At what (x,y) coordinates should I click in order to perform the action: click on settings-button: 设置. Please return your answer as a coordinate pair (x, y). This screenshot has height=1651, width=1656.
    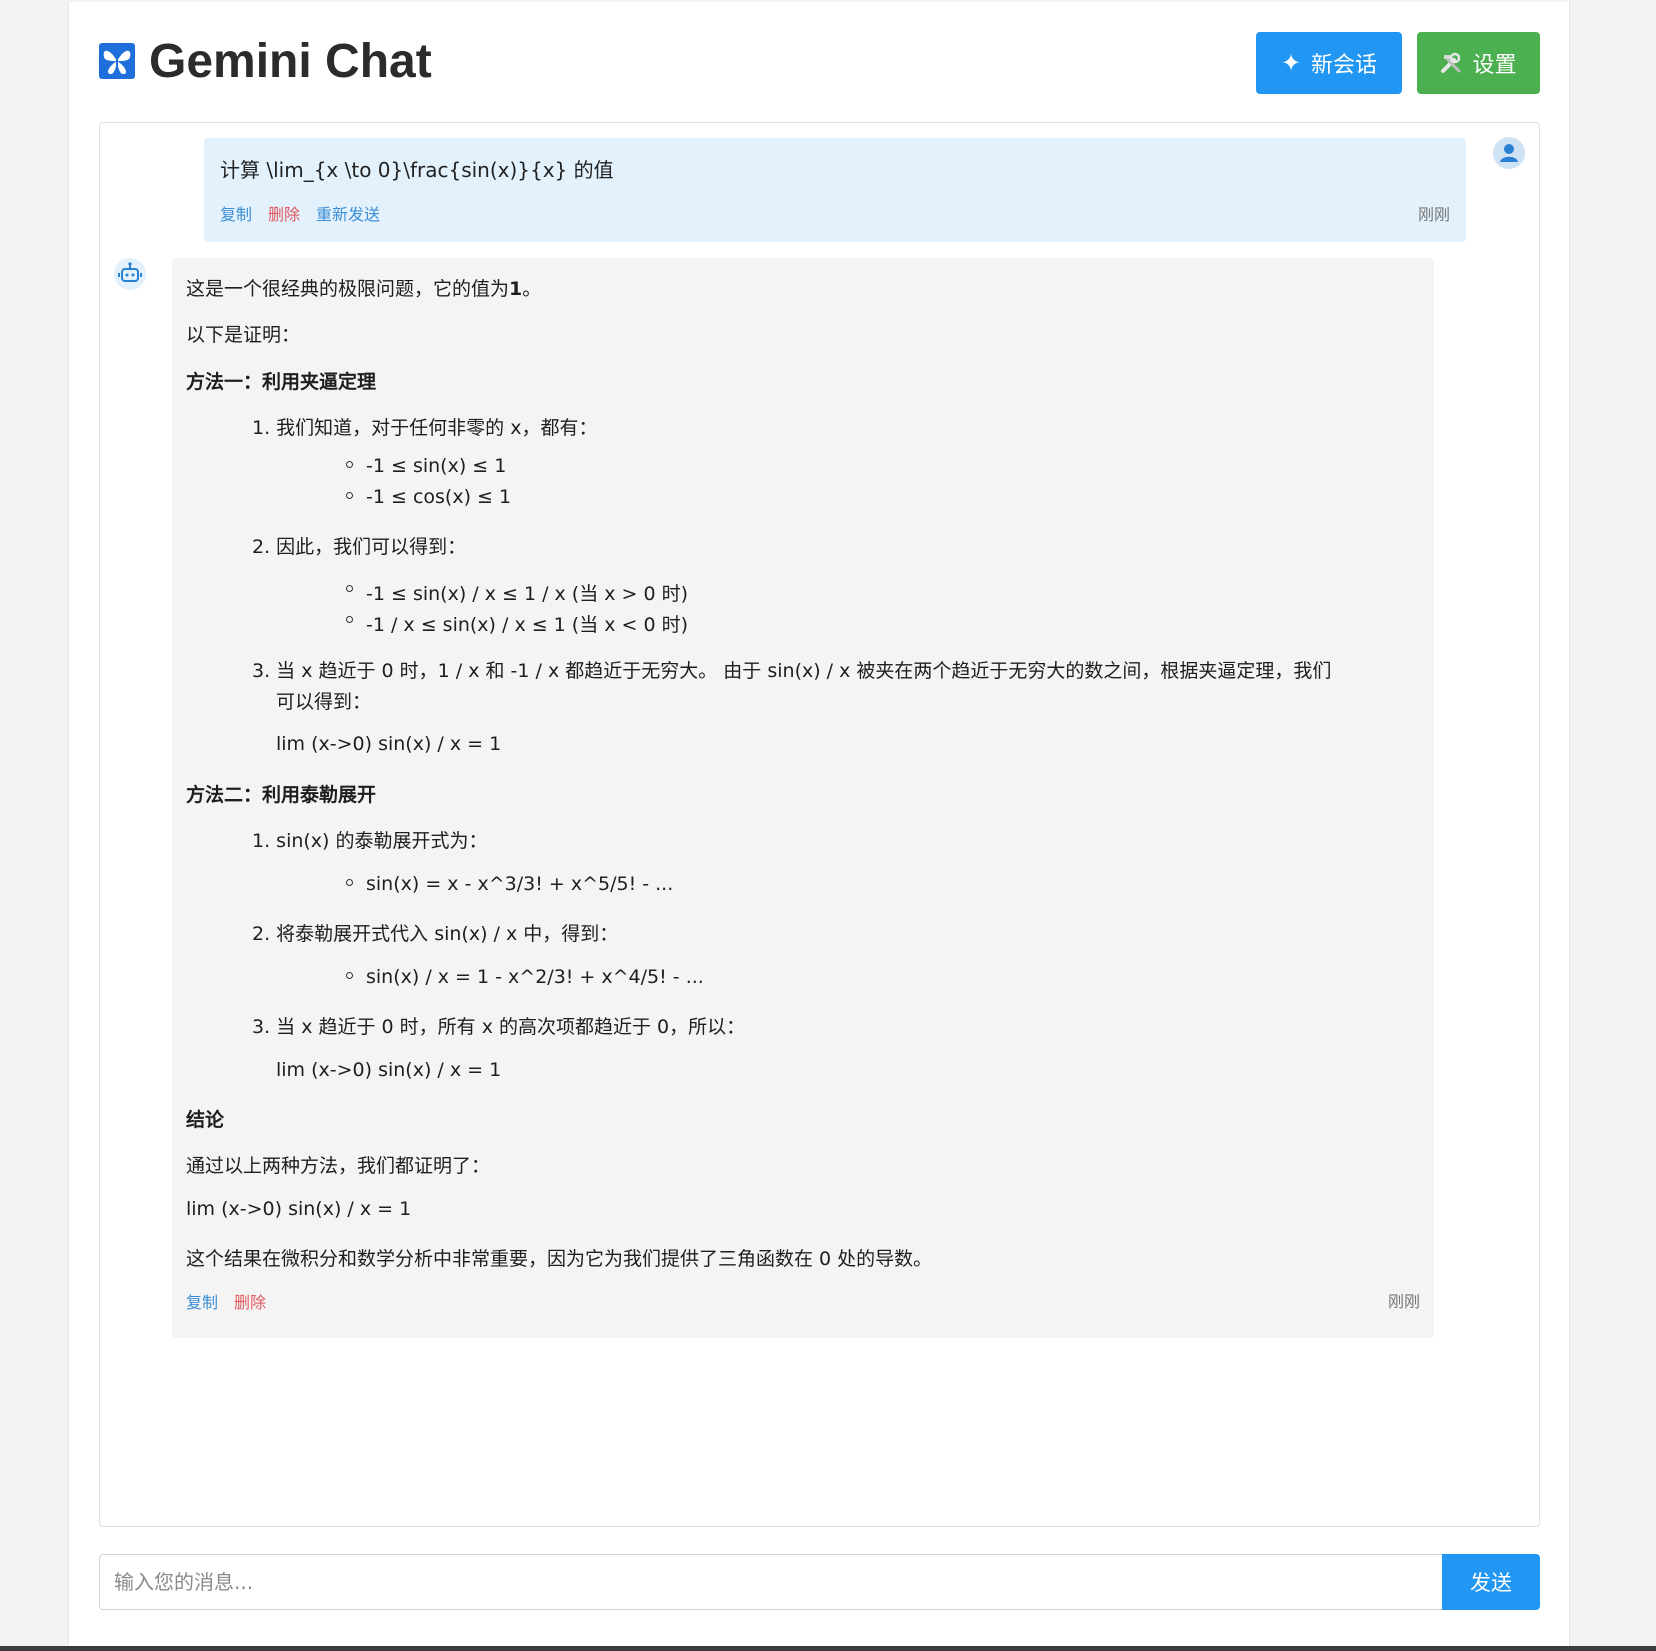
    Looking at the image, I should click on (1478, 63).